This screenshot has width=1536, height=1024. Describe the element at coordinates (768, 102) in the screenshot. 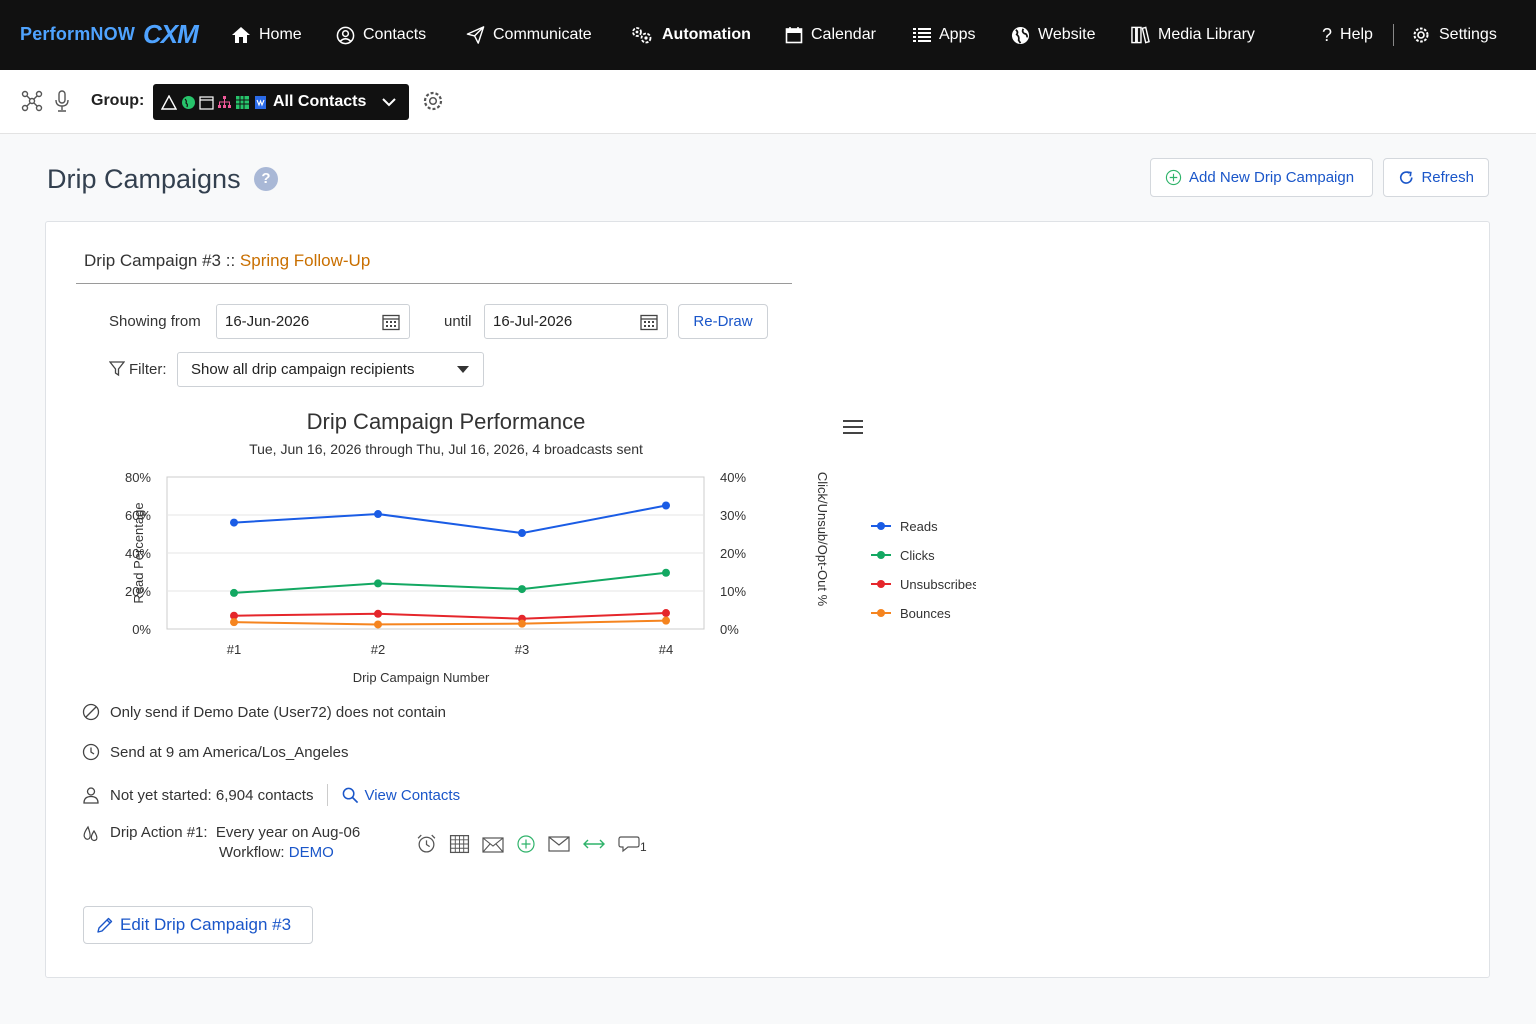

I see `group-toolbar: Group: All Contacts` at that location.